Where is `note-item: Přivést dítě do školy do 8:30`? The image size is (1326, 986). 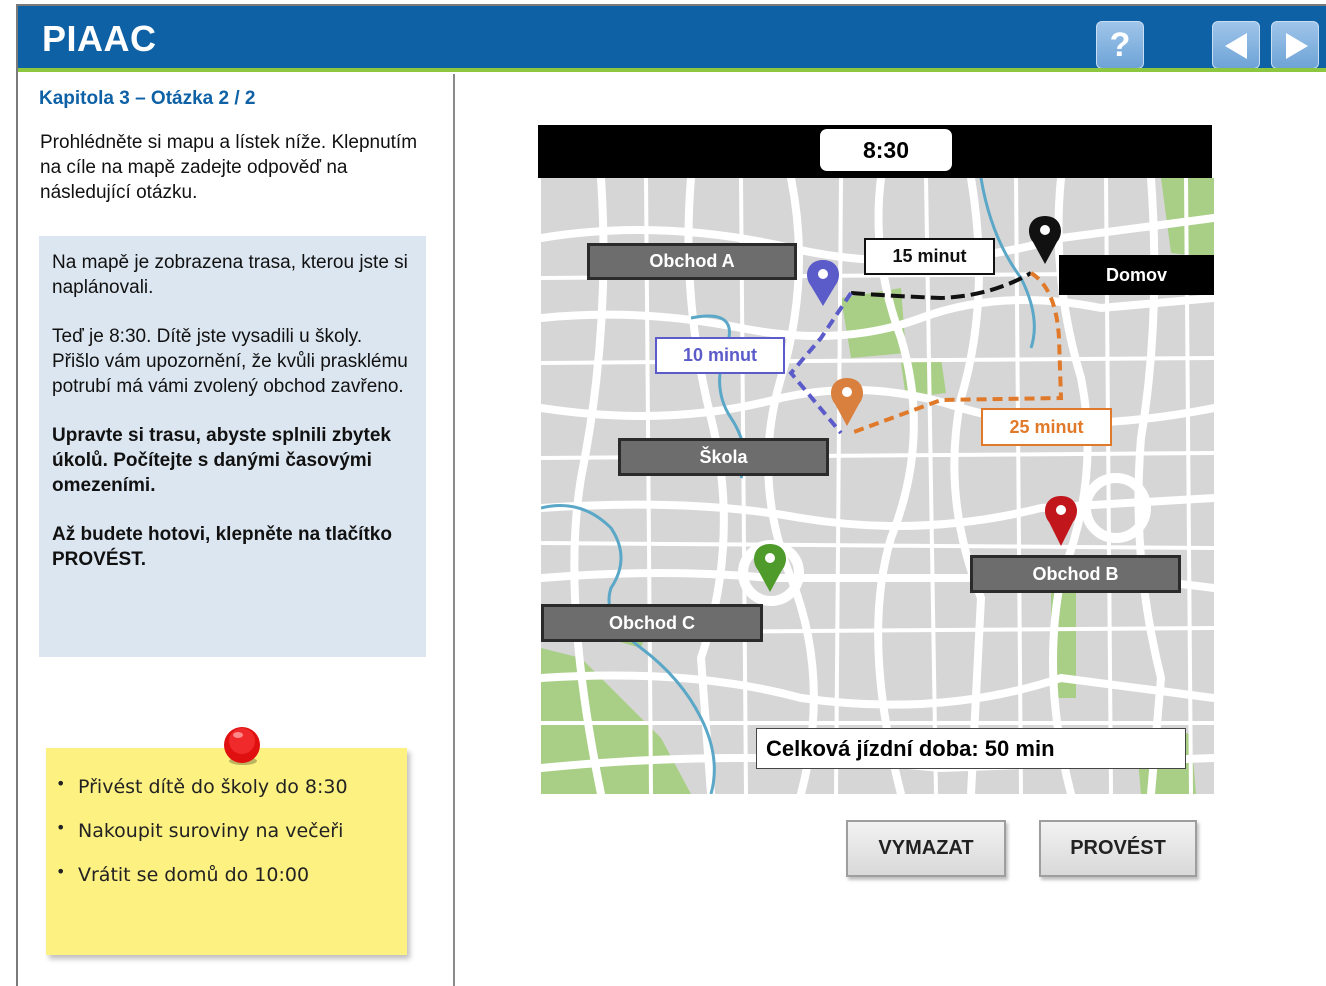
note-item: Přivést dítě do školy do 8:30 is located at coordinates (226, 786).